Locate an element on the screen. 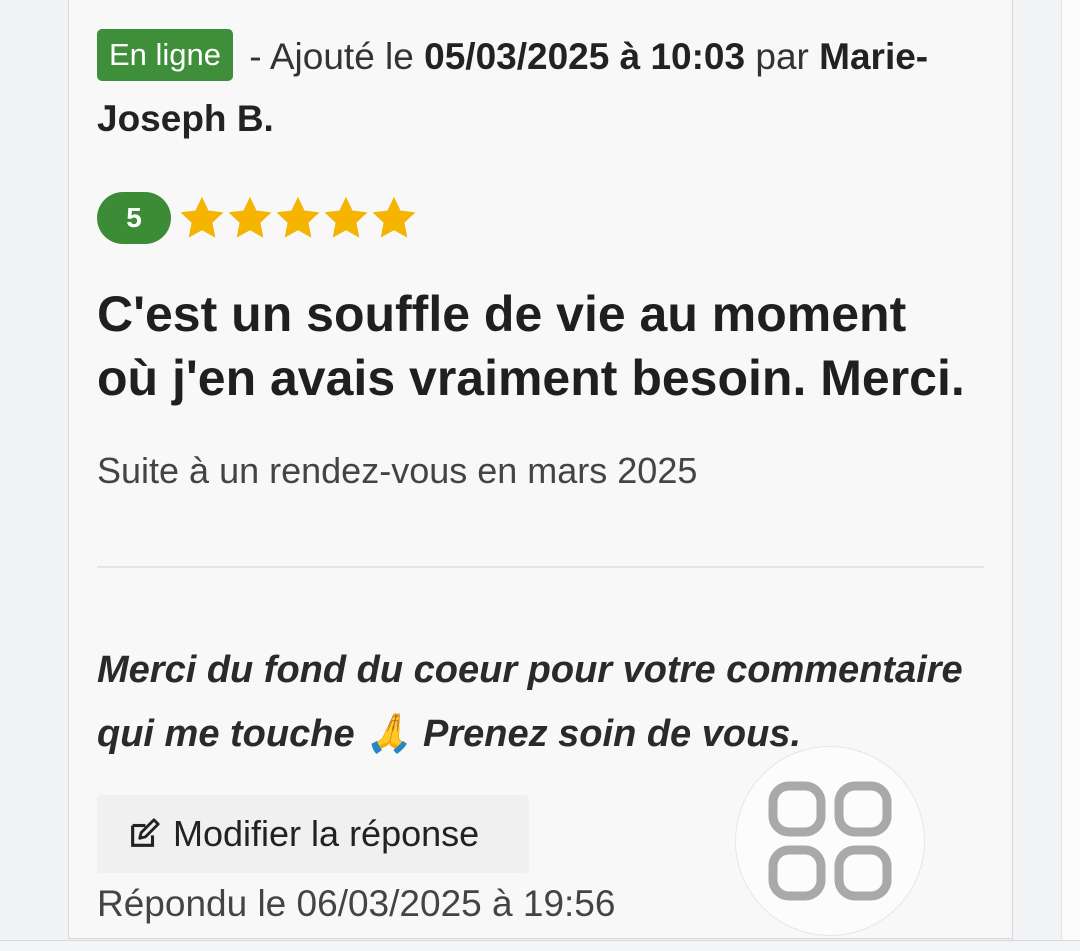  scrollbar-track is located at coordinates (1070, 475).